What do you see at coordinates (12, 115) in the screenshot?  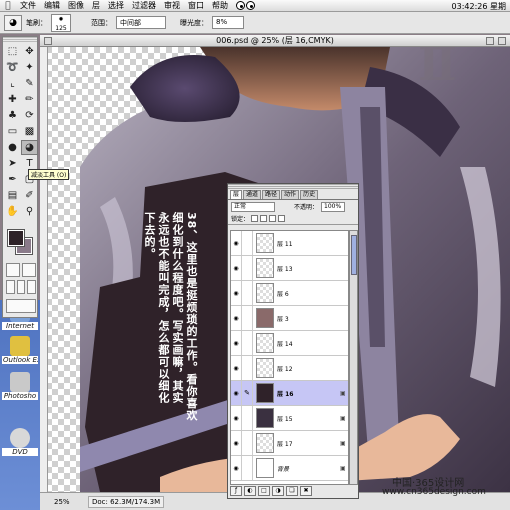 I see `clone-stamp-tool-icon: ♣` at bounding box center [12, 115].